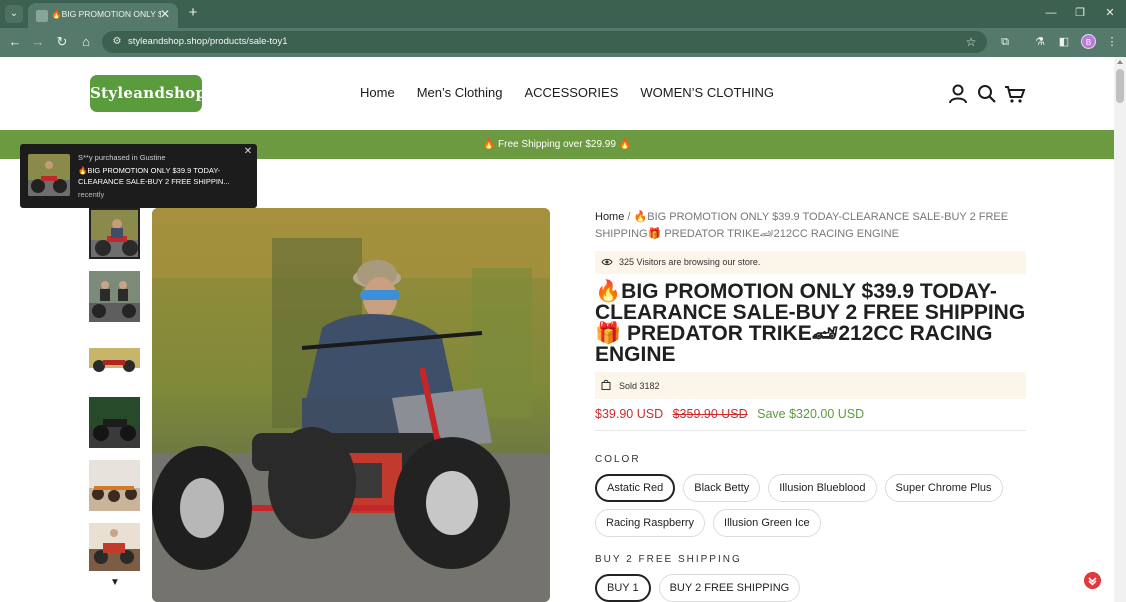  Describe the element at coordinates (629, 414) in the screenshot. I see `sale-price: $39.90 USD` at that location.